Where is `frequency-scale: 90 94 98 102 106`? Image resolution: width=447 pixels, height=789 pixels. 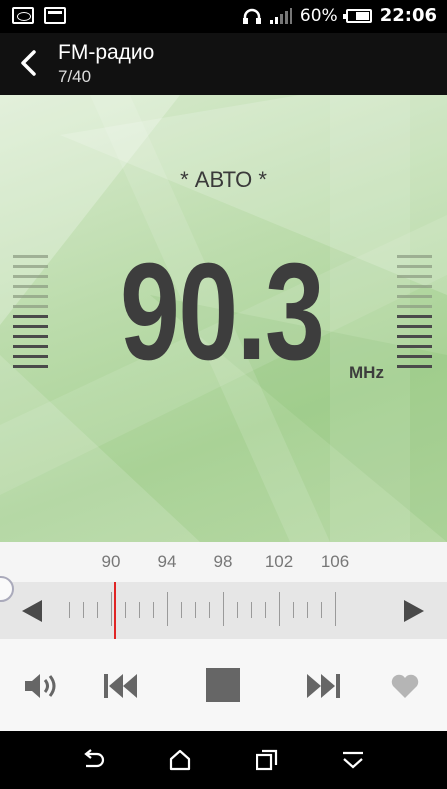 frequency-scale: 90 94 98 102 106 is located at coordinates (223, 562).